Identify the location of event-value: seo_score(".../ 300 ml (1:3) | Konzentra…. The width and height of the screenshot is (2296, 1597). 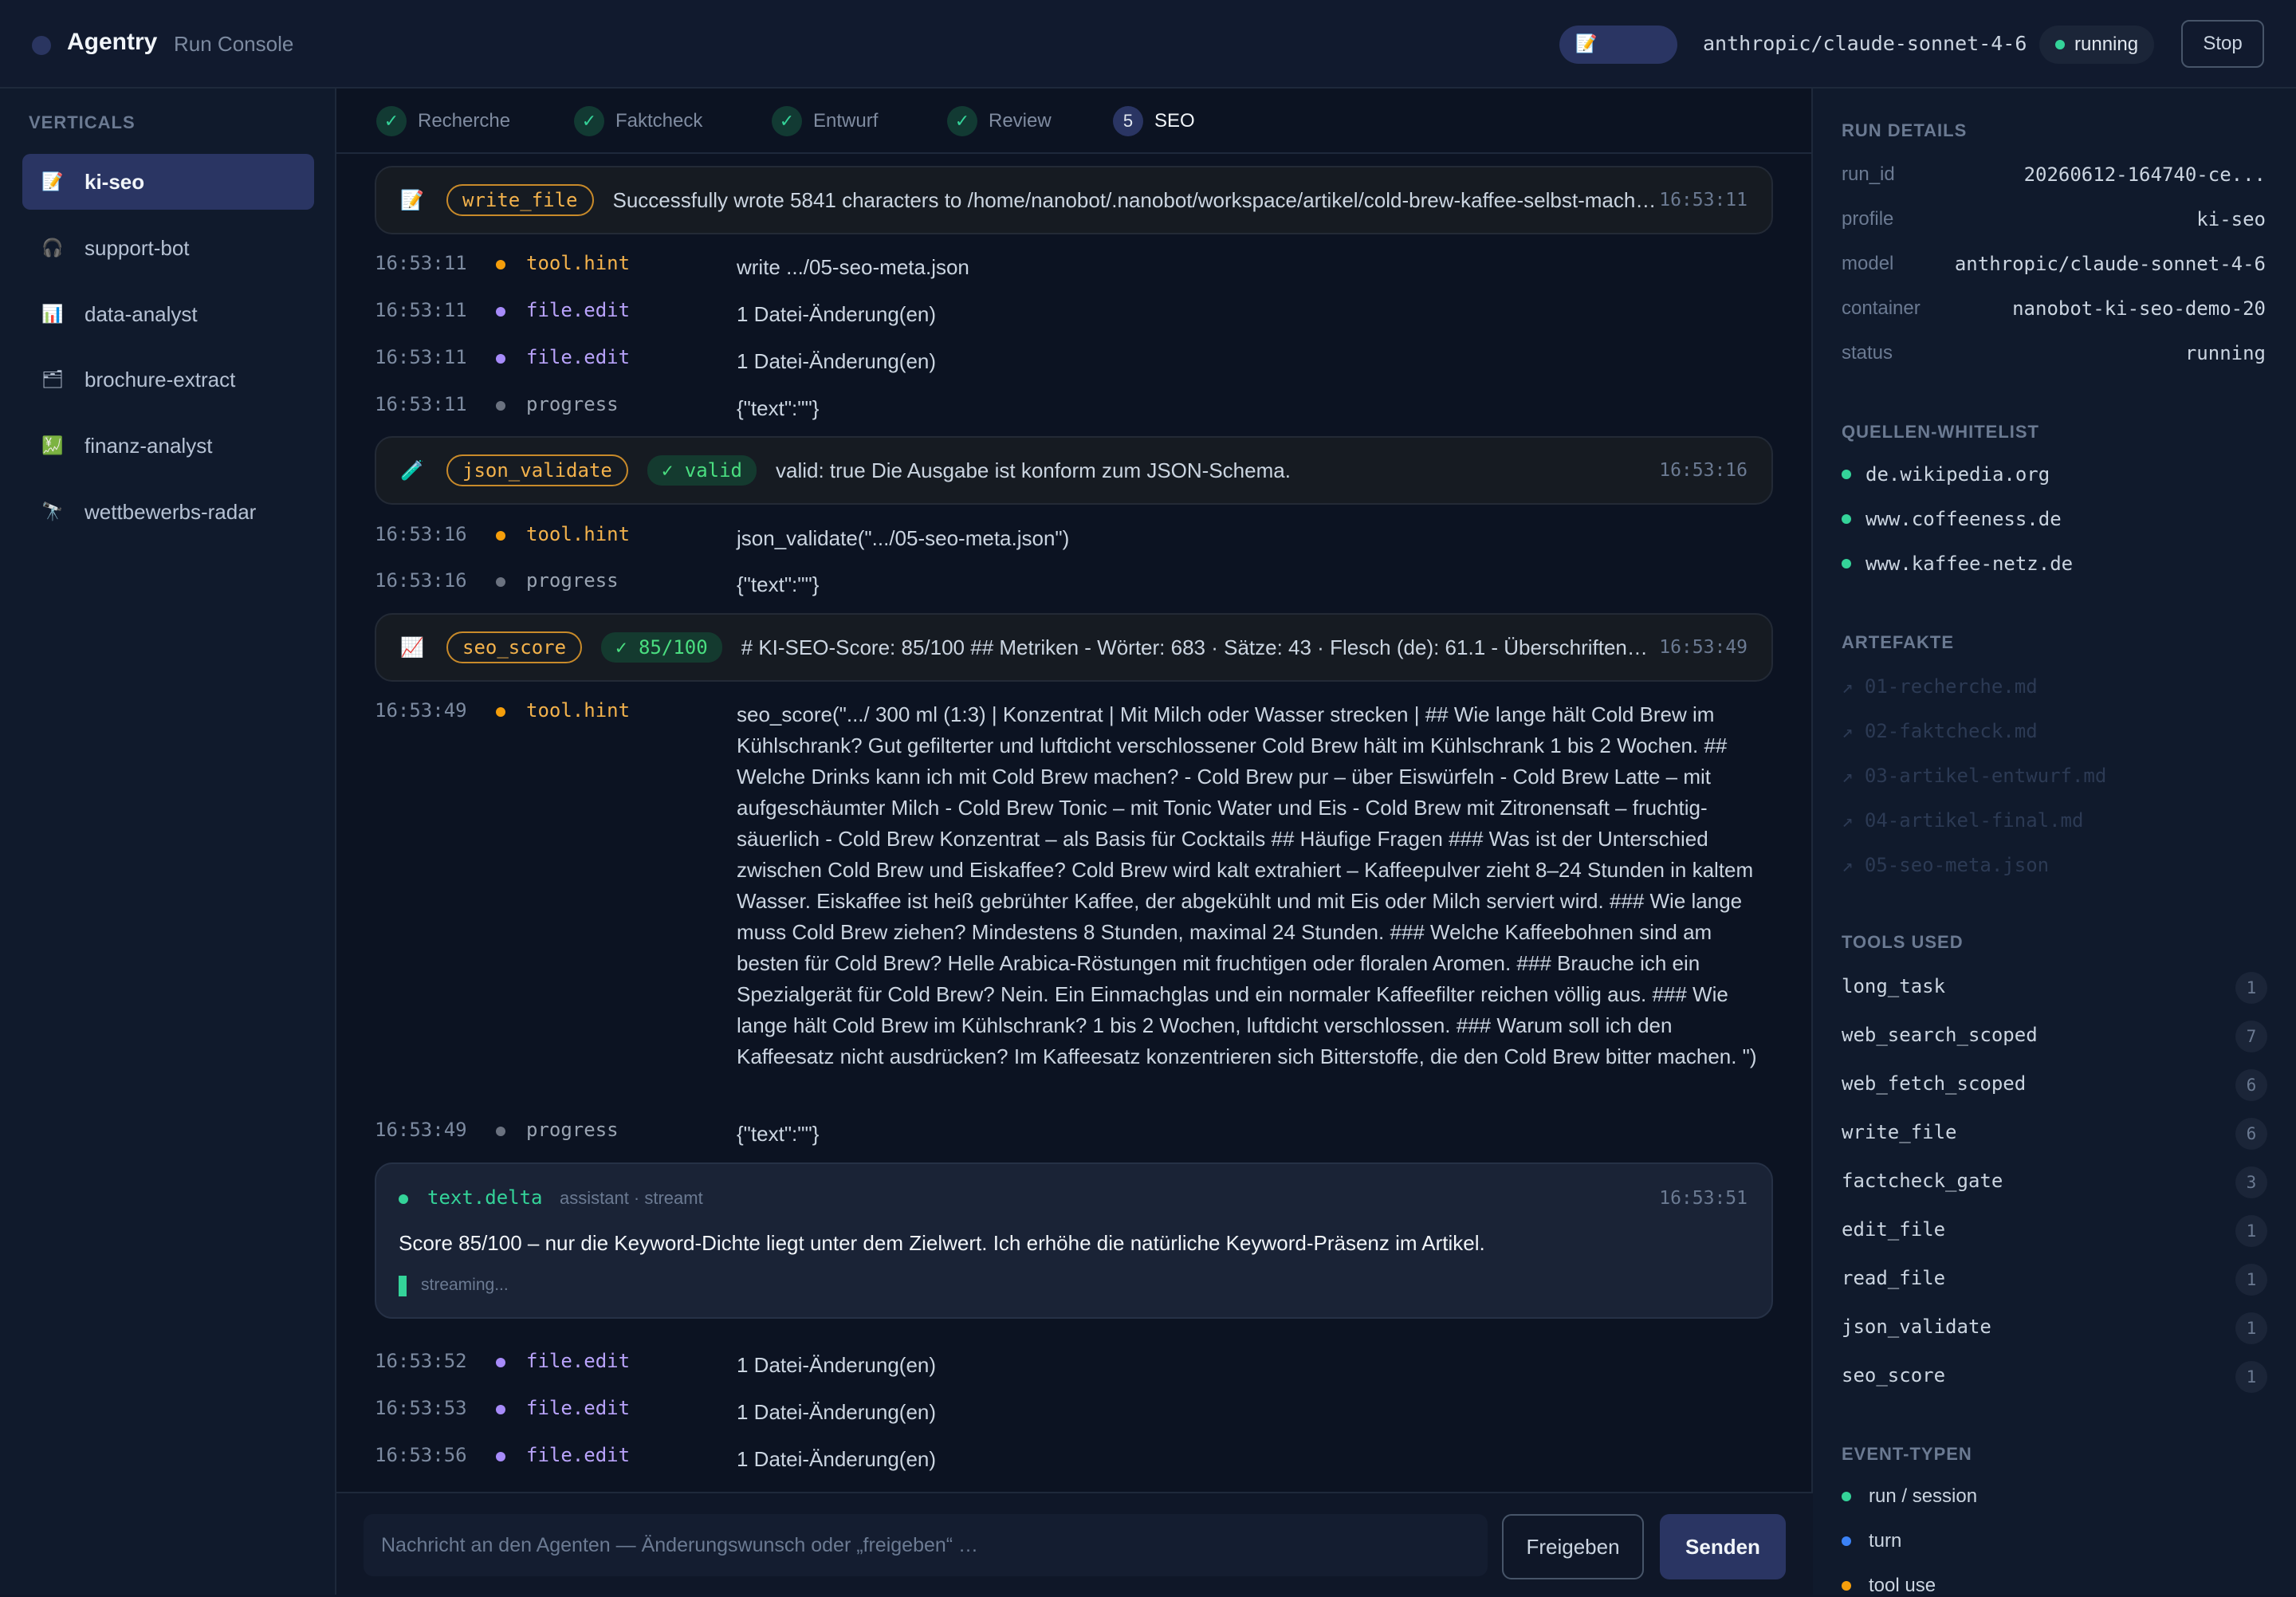
(1247, 885).